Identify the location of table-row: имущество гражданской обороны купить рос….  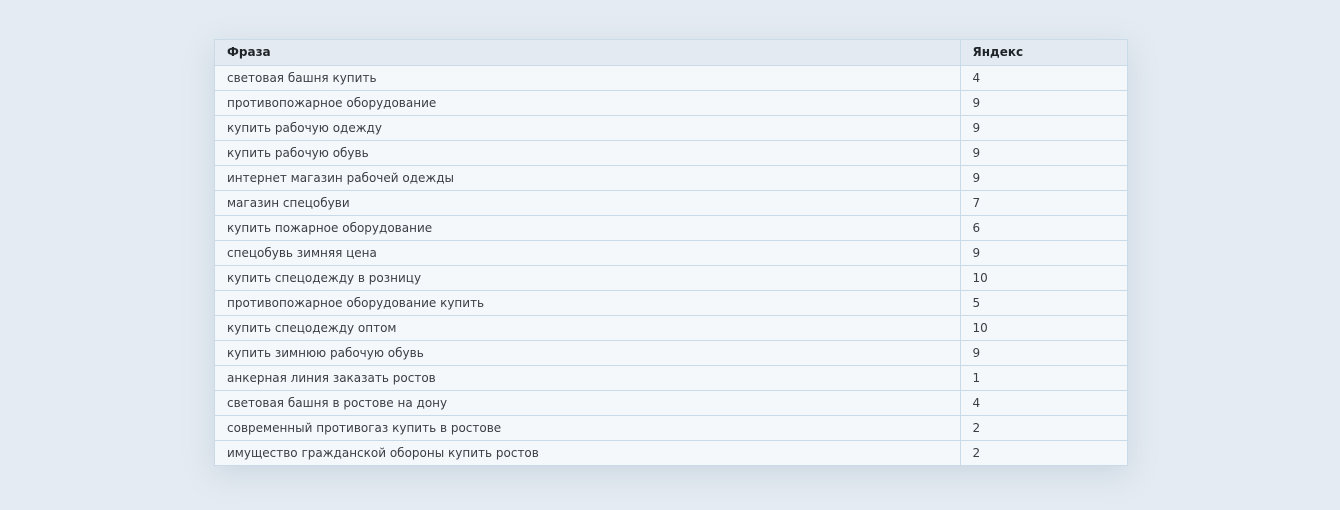
(671, 452).